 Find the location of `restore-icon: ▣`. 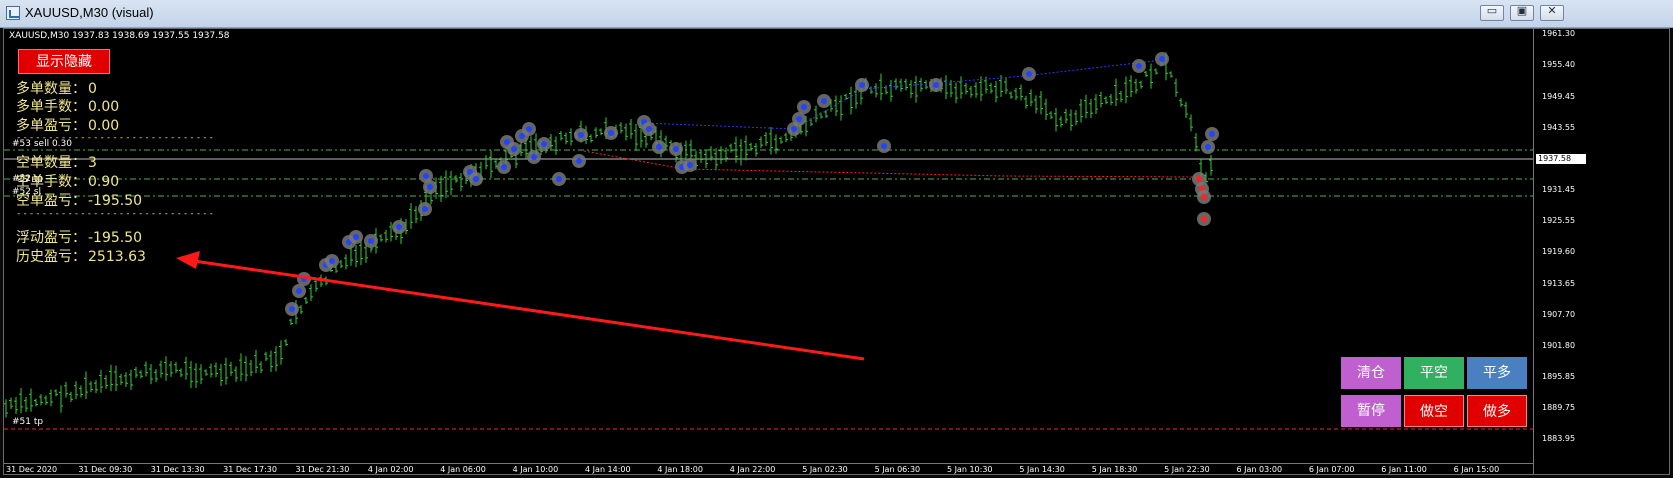

restore-icon: ▣ is located at coordinates (1522, 10).